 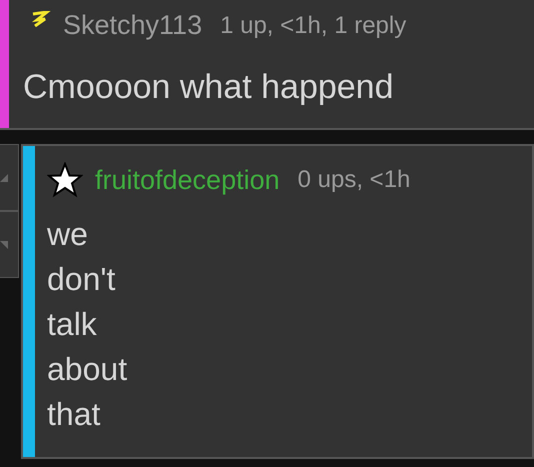 What do you see at coordinates (187, 180) in the screenshot?
I see `username: fruitofdeception` at bounding box center [187, 180].